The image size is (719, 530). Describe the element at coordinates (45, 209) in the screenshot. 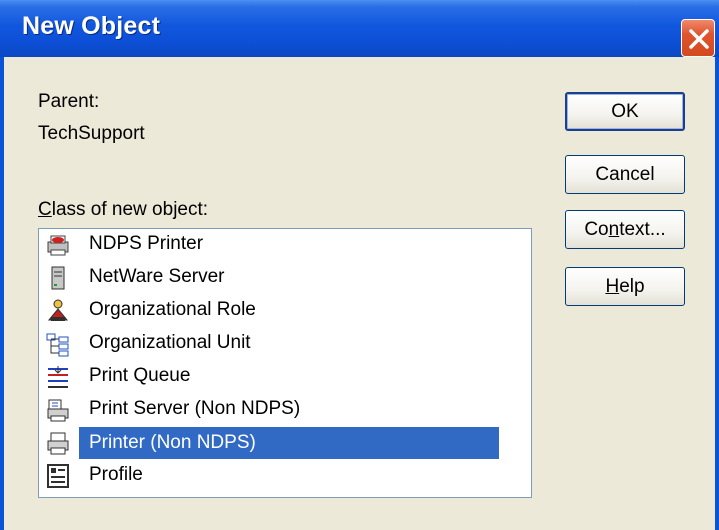

I see `class-label-accelerator: C` at that location.